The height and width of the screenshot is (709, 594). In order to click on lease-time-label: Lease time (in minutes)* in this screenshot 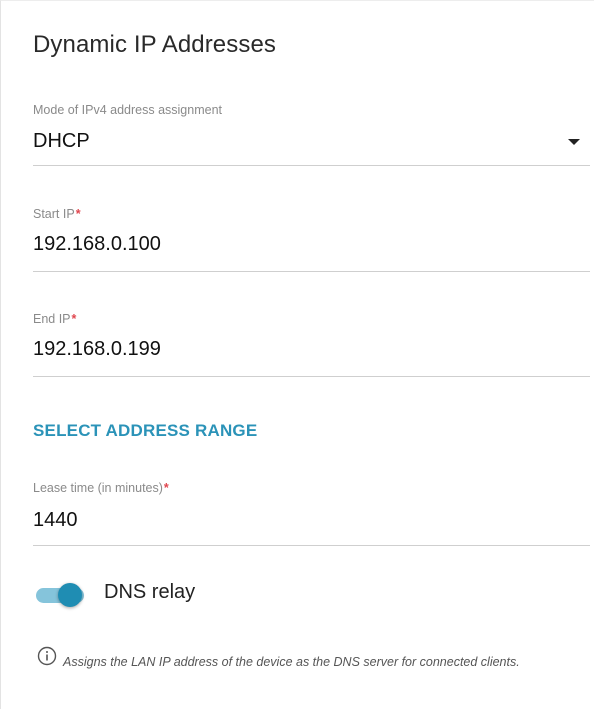, I will do `click(101, 488)`.